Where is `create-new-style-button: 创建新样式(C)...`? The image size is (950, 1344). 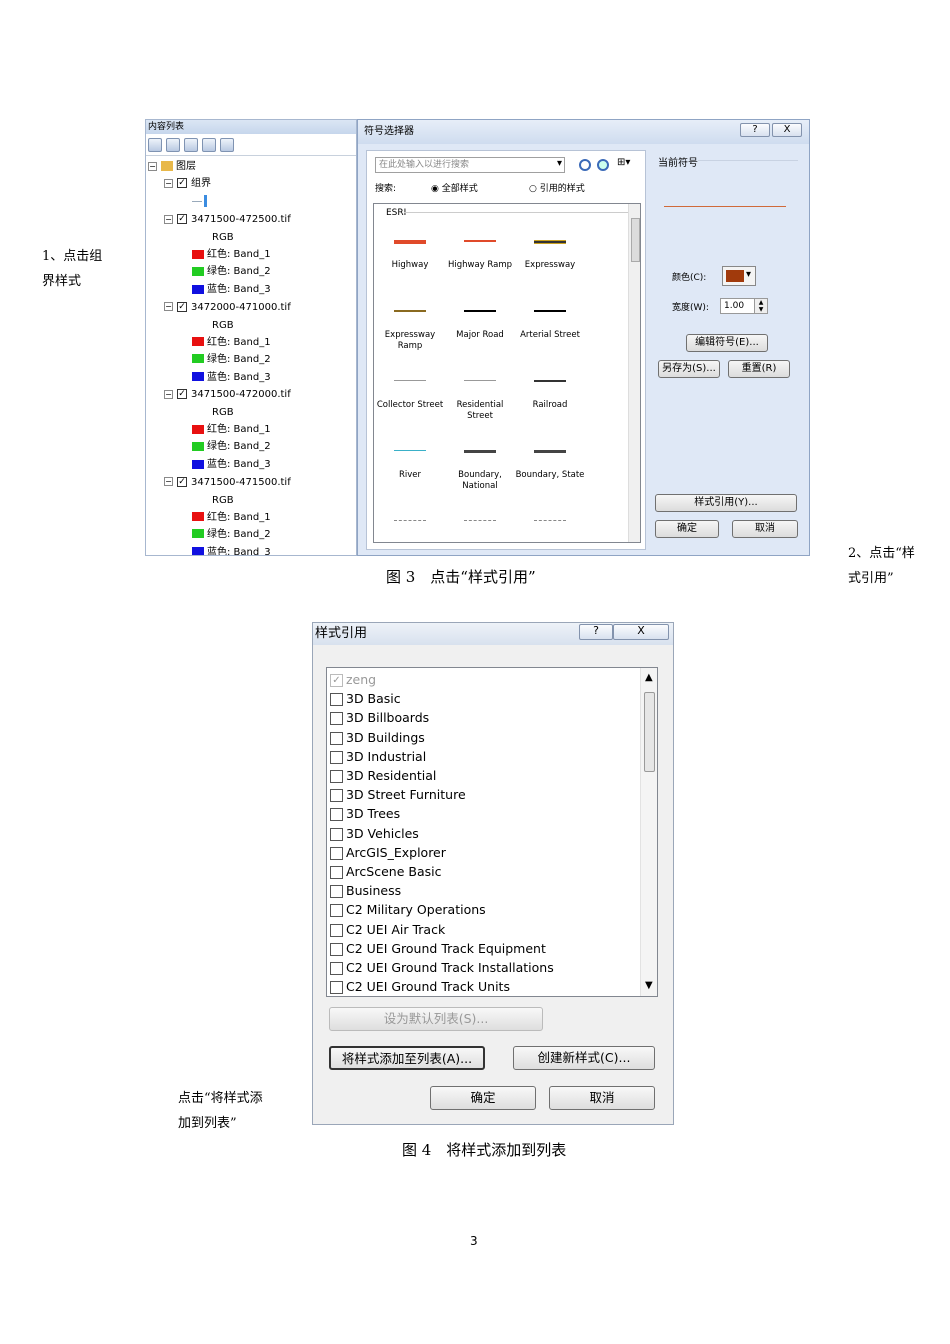 create-new-style-button: 创建新样式(C)... is located at coordinates (584, 1058).